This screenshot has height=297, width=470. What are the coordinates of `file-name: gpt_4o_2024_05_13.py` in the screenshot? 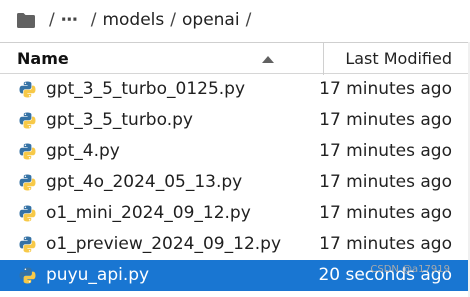 It's located at (144, 182).